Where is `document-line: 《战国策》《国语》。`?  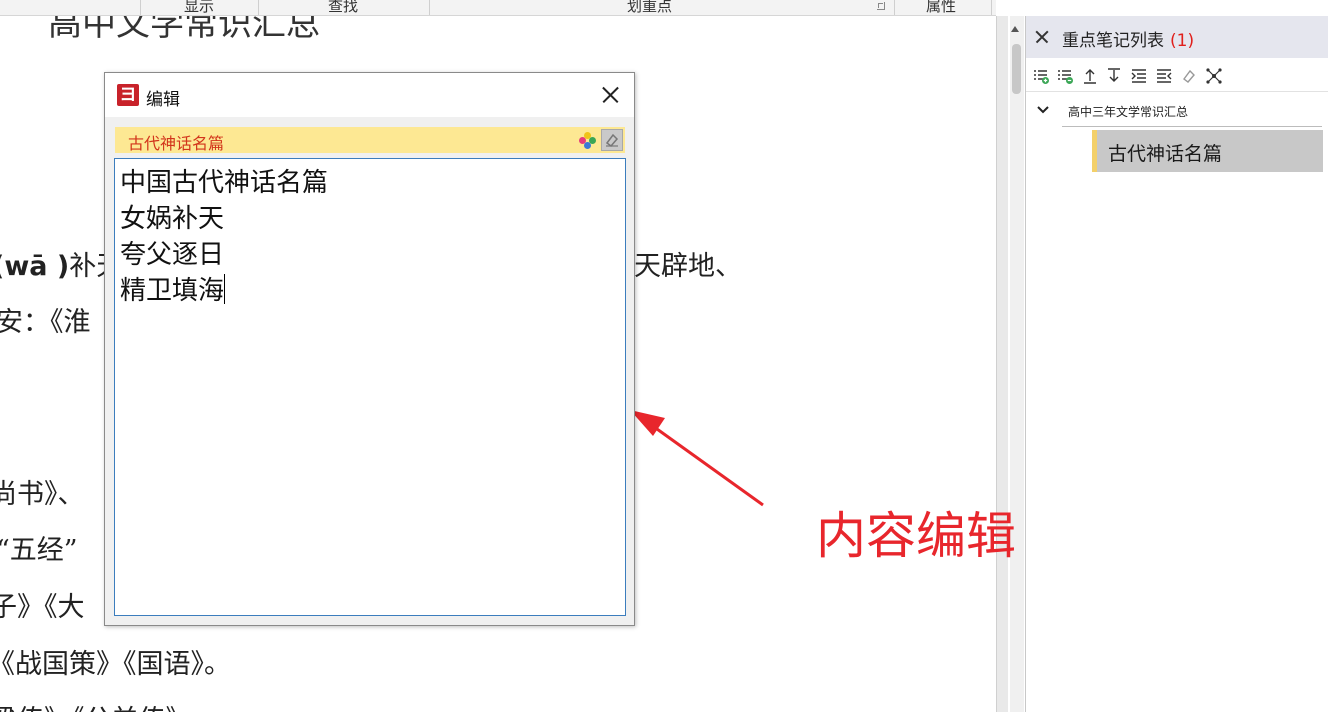 document-line: 《战国策》《国语》。 is located at coordinates (115, 664).